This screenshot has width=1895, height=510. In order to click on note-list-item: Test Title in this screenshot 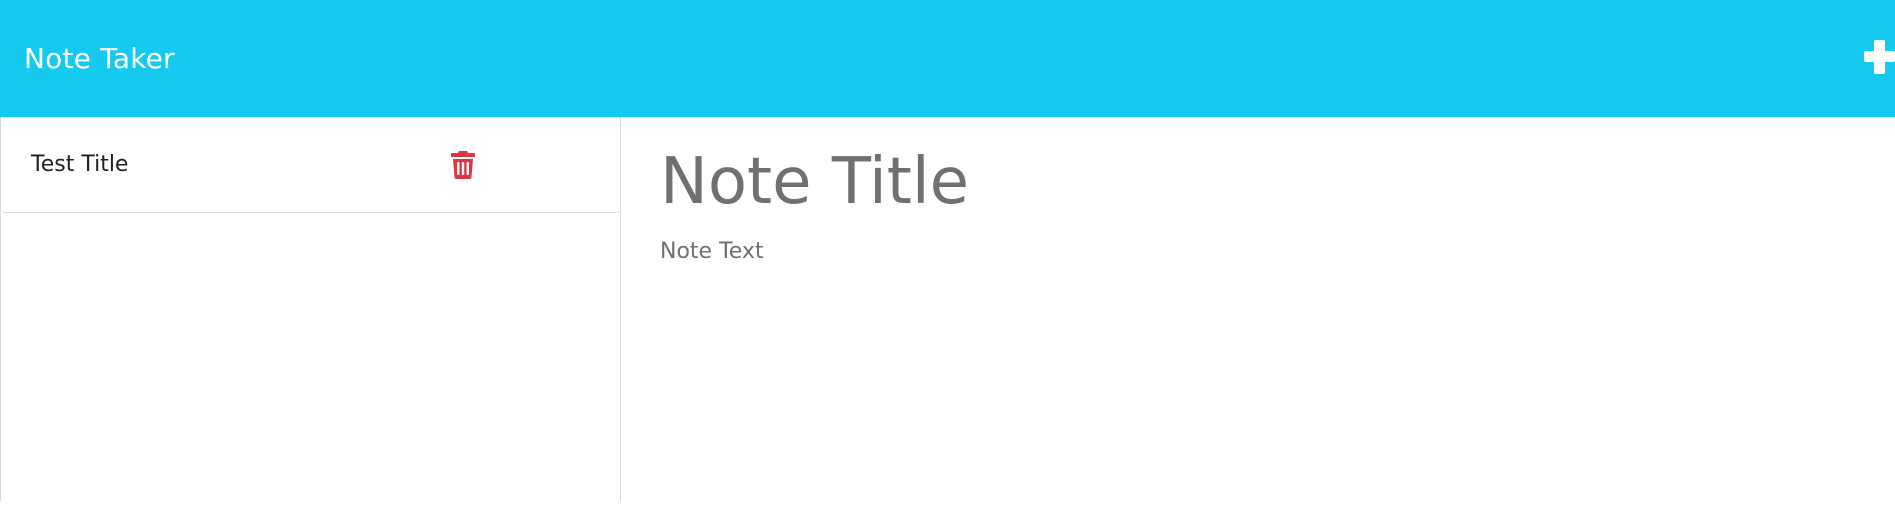, I will do `click(311, 165)`.